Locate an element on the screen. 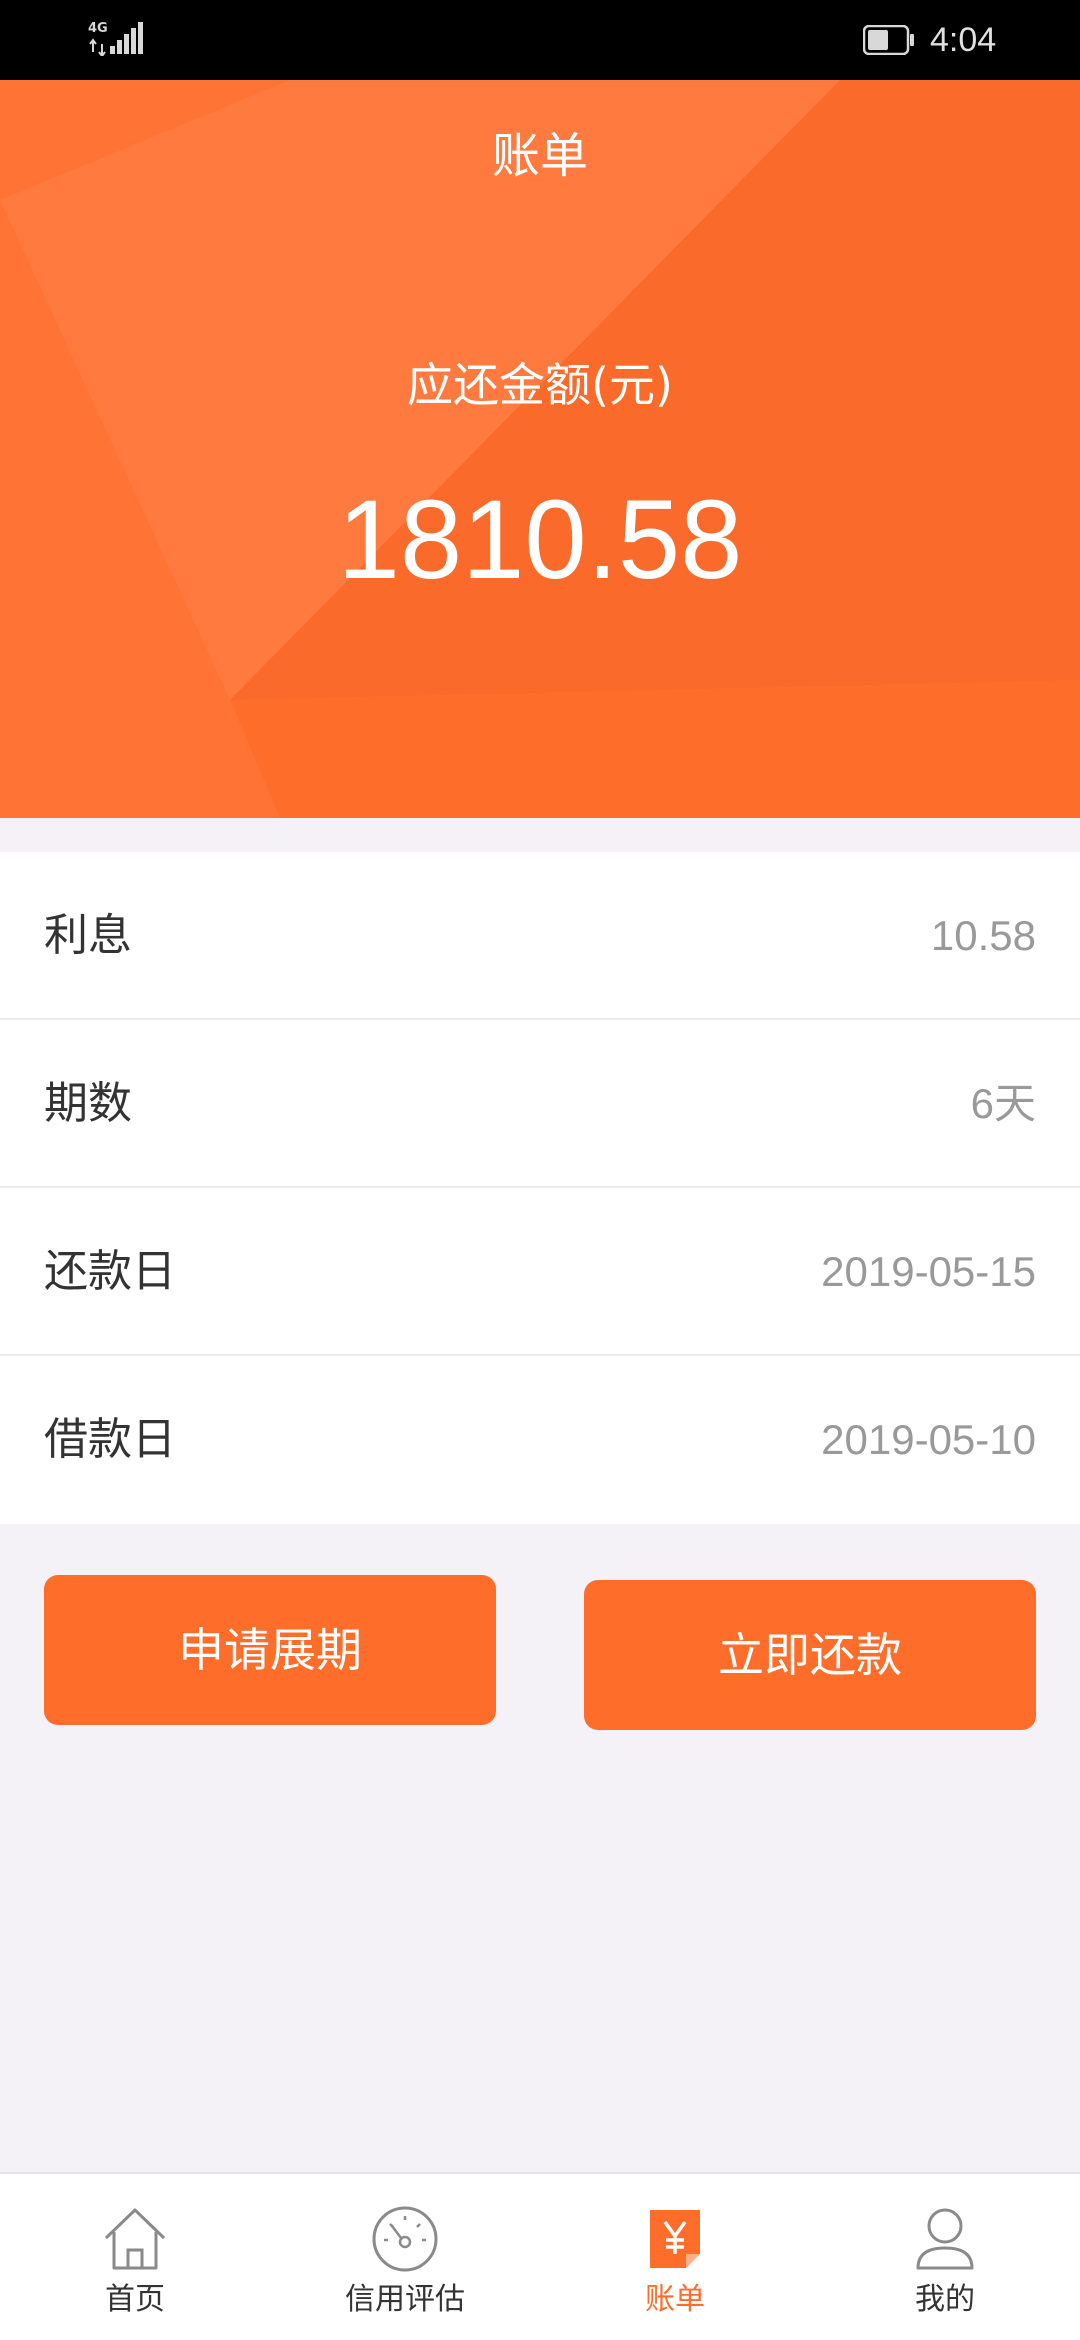 The width and height of the screenshot is (1080, 2340). home-icon is located at coordinates (135, 2239).